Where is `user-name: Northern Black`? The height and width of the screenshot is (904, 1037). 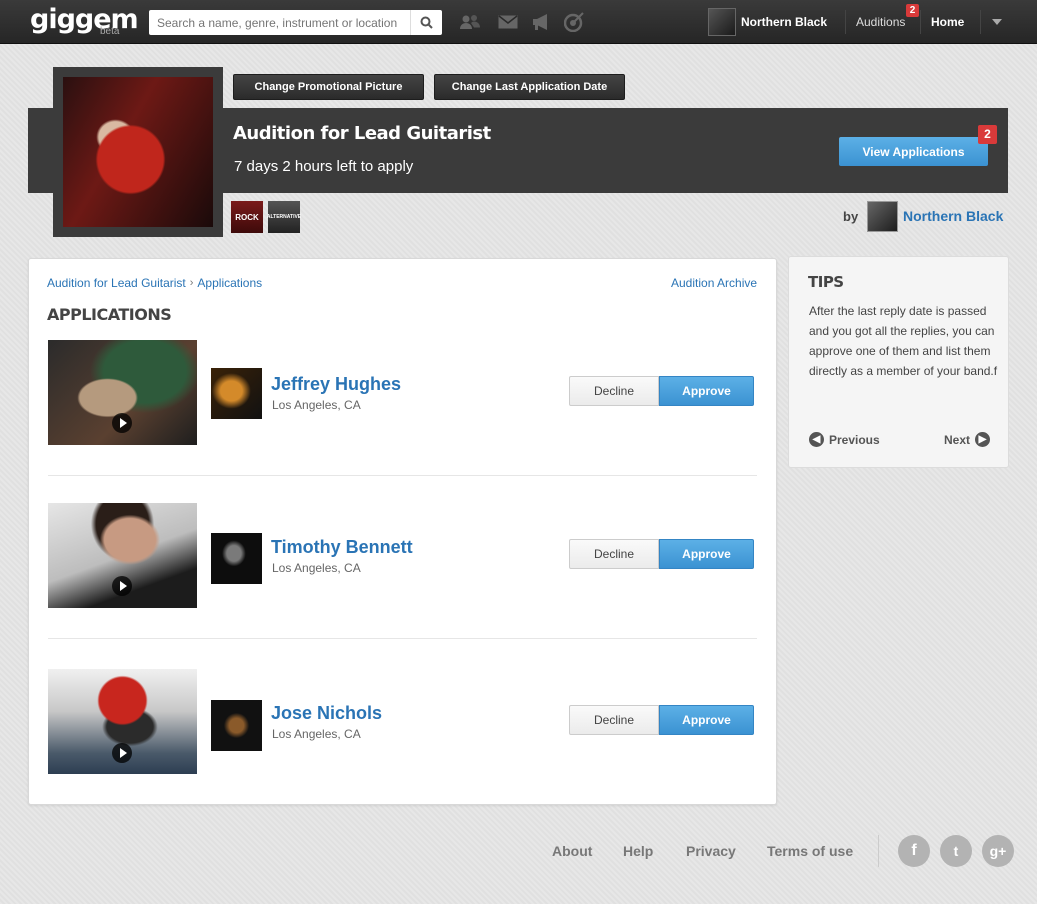 user-name: Northern Black is located at coordinates (784, 22).